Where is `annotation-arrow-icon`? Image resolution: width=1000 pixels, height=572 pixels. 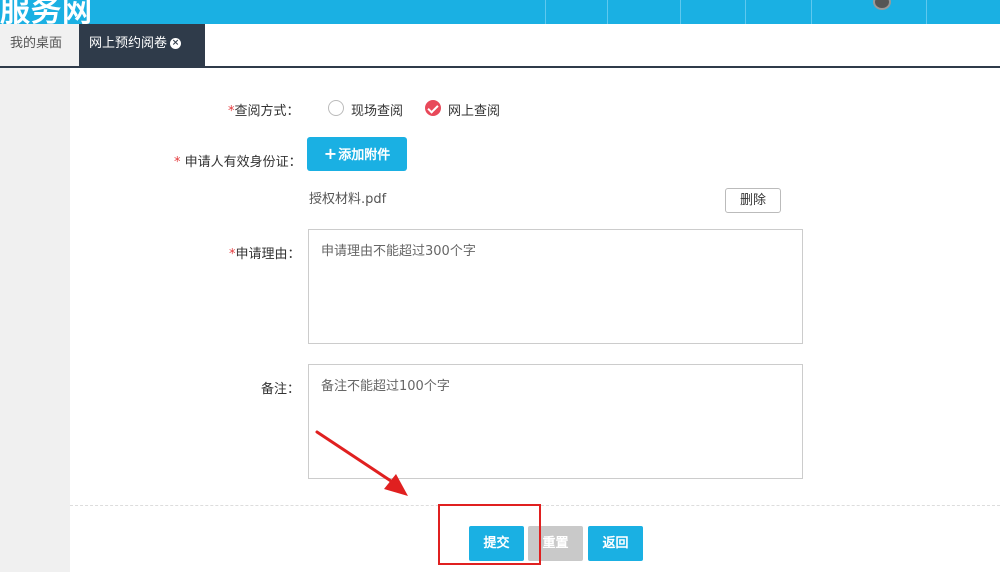 annotation-arrow-icon is located at coordinates (361, 463).